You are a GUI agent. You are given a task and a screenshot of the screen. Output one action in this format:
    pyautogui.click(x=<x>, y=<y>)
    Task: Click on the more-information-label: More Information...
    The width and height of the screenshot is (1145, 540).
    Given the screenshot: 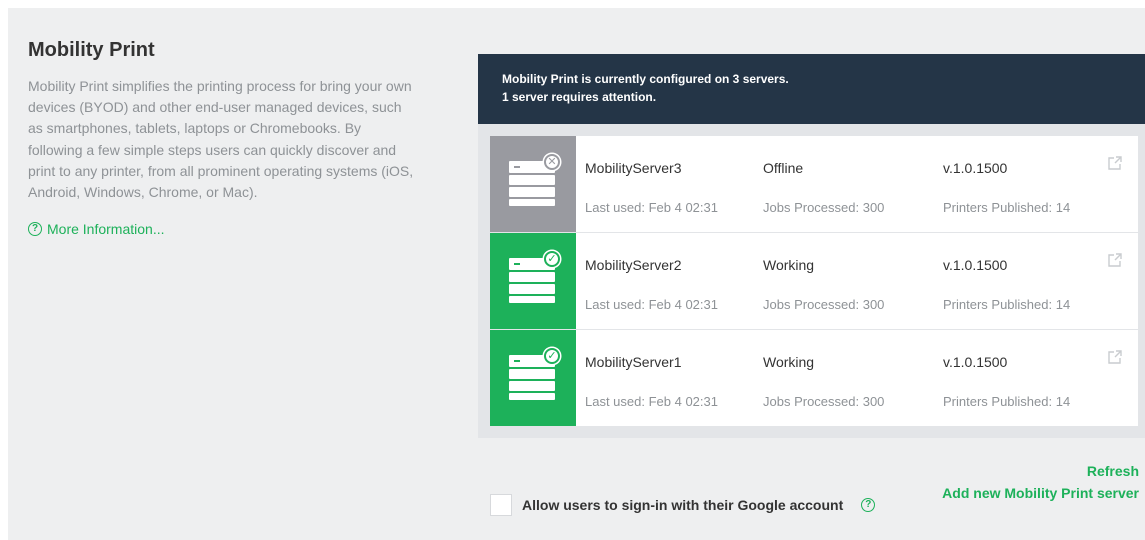 What is the action you would take?
    pyautogui.click(x=106, y=229)
    